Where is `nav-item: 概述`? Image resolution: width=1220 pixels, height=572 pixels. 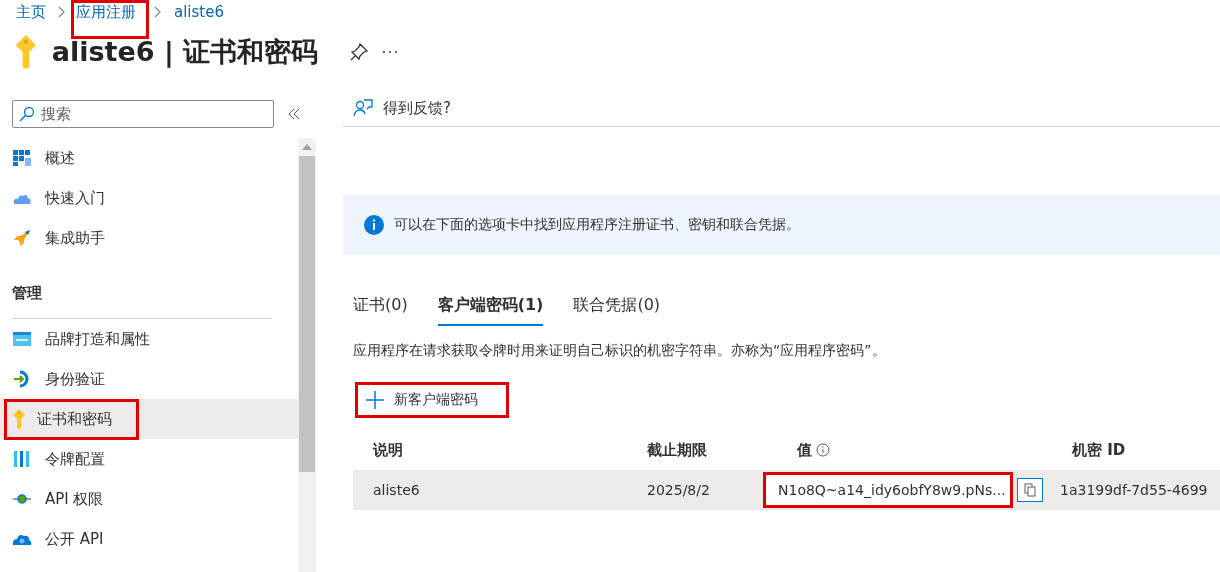
nav-item: 概述 is located at coordinates (149, 158).